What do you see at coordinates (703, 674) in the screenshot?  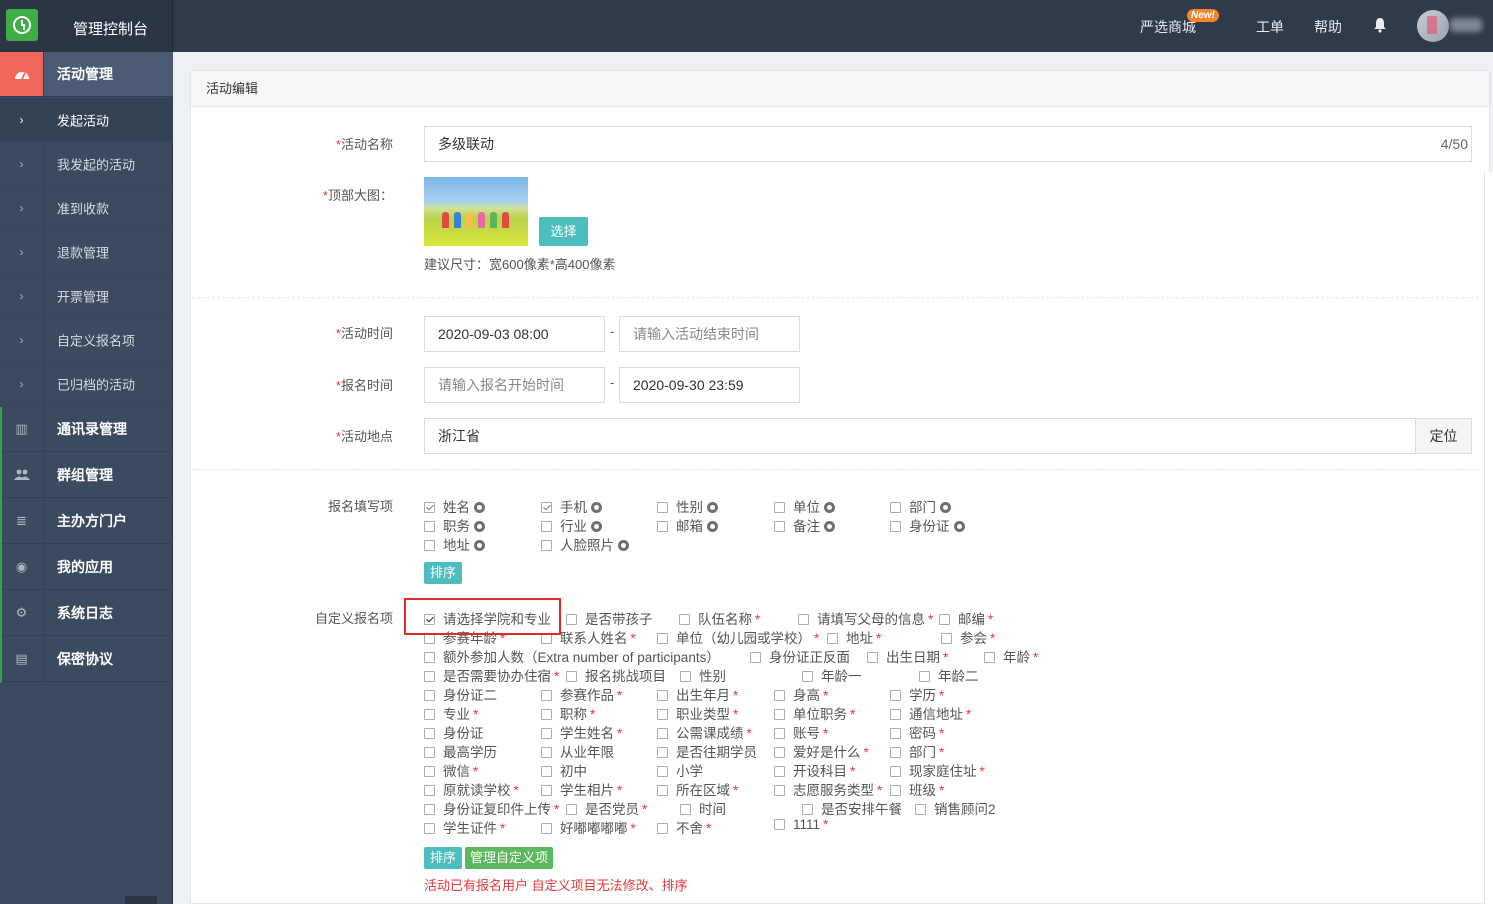 I see `custom-item-option: 性别` at bounding box center [703, 674].